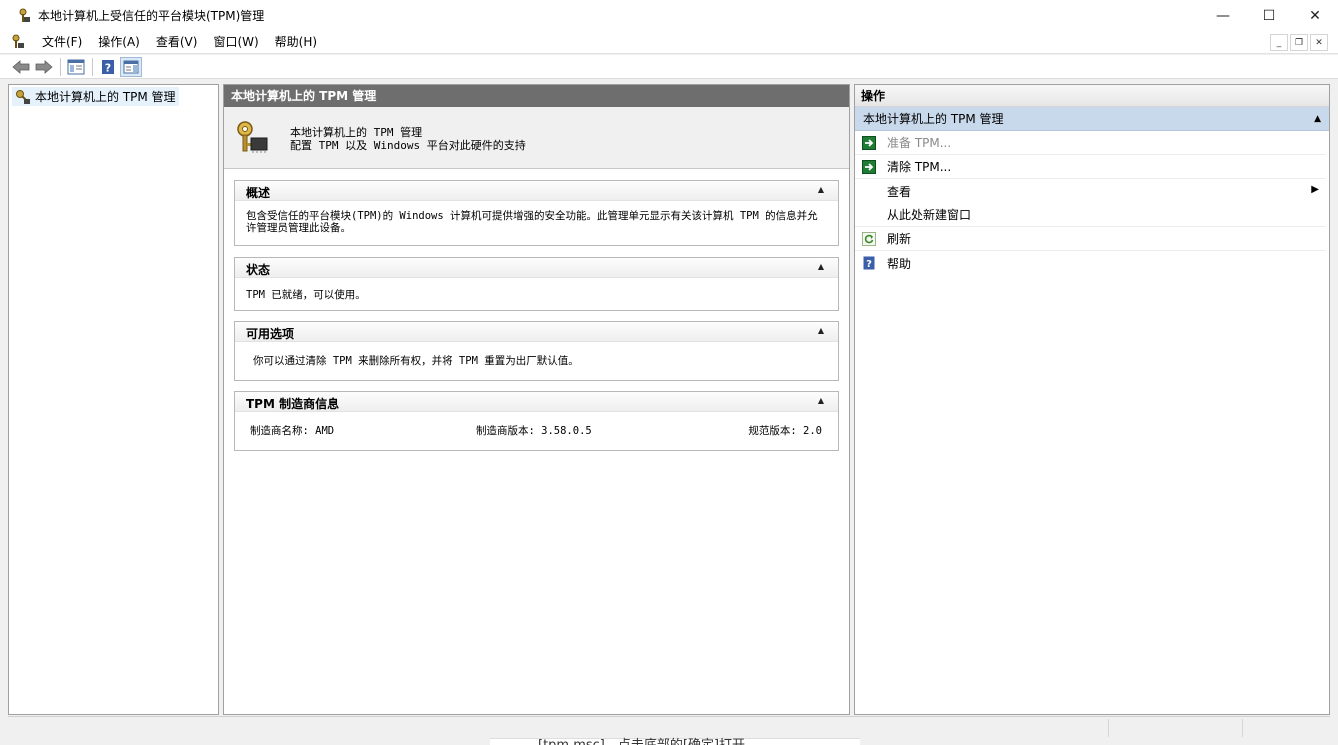  Describe the element at coordinates (1090, 263) in the screenshot. I see `action-help: ? 帮助` at that location.